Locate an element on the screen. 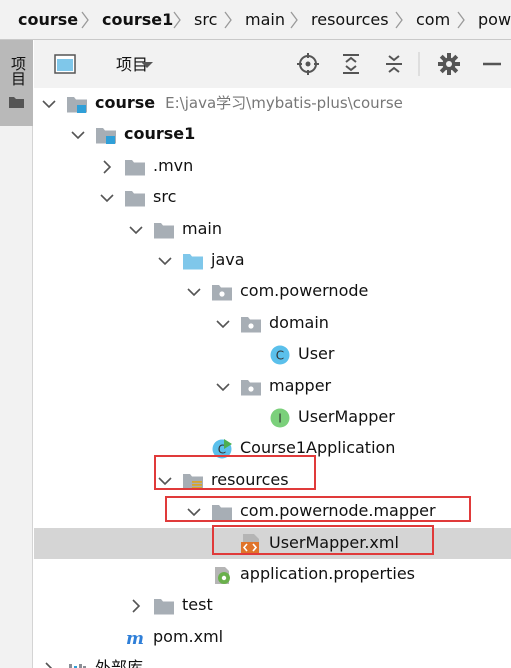 This screenshot has width=511, height=668. maven-file-icon: m is located at coordinates (135, 639).